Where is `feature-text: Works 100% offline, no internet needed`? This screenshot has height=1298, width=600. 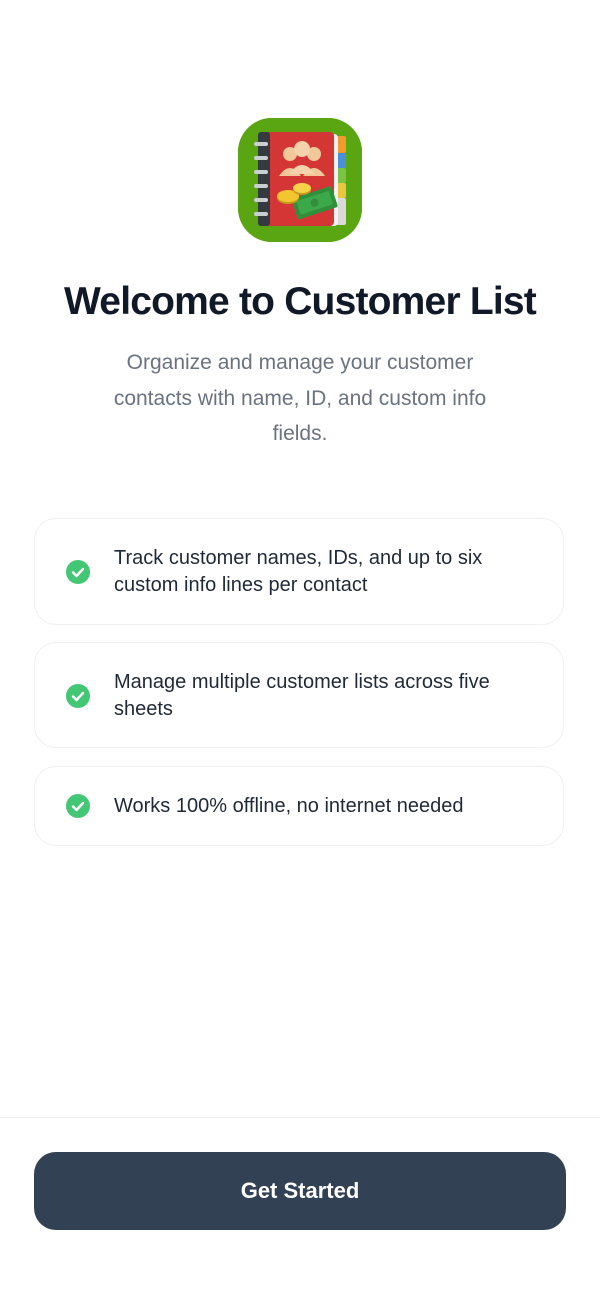 feature-text: Works 100% offline, no internet needed is located at coordinates (289, 806).